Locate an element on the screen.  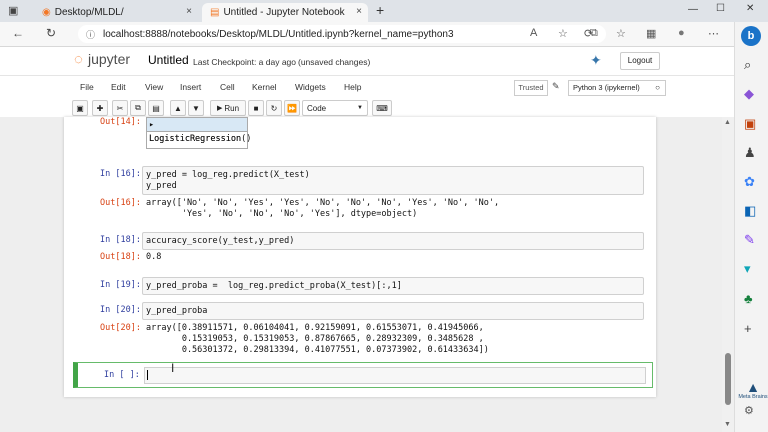
code-text: y_pred = log_reg.predict(X_test) y_pred is located at coordinates (228, 181).